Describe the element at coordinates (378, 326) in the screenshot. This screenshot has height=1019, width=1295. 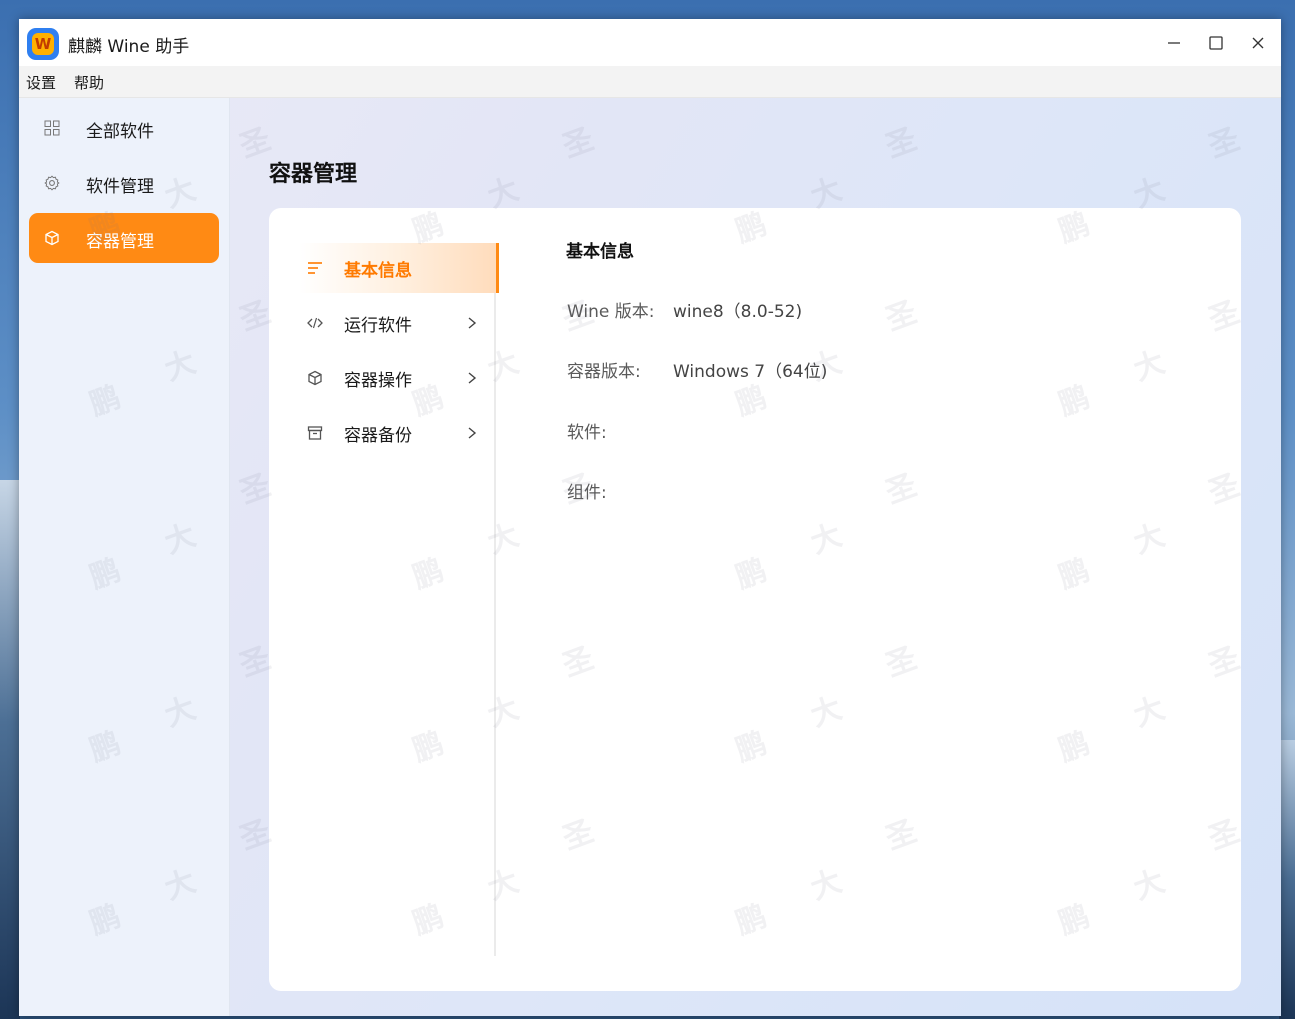
I see `subnav-item-label: 运行软件` at that location.